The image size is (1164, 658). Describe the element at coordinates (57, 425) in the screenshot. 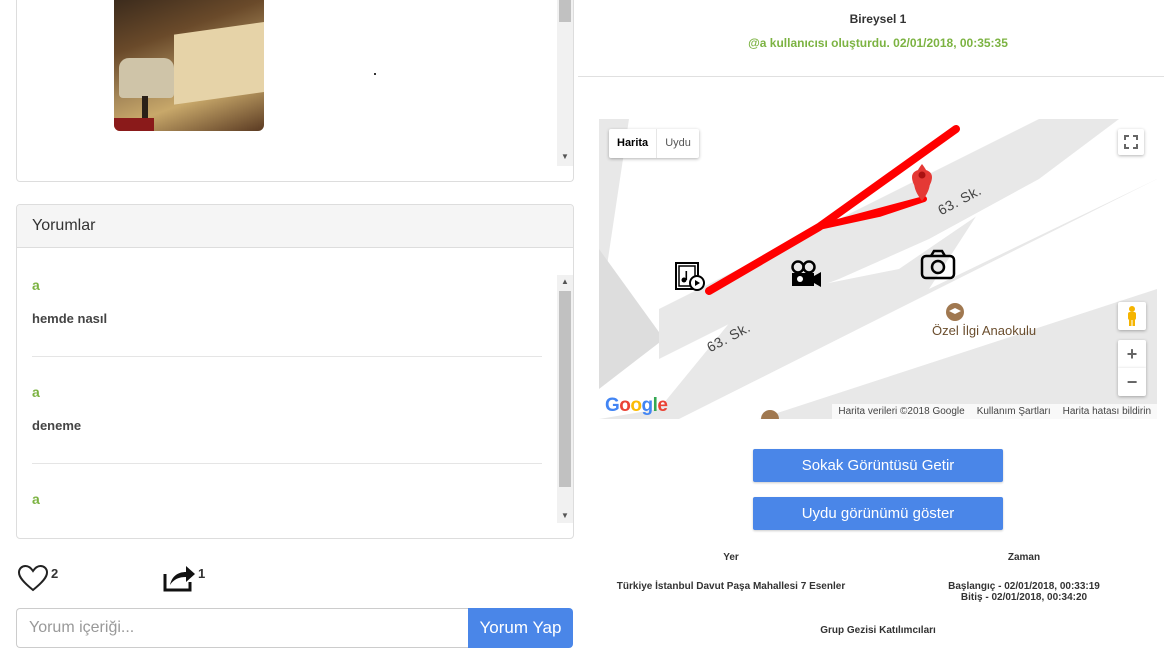

I see `comment-text: deneme` at that location.